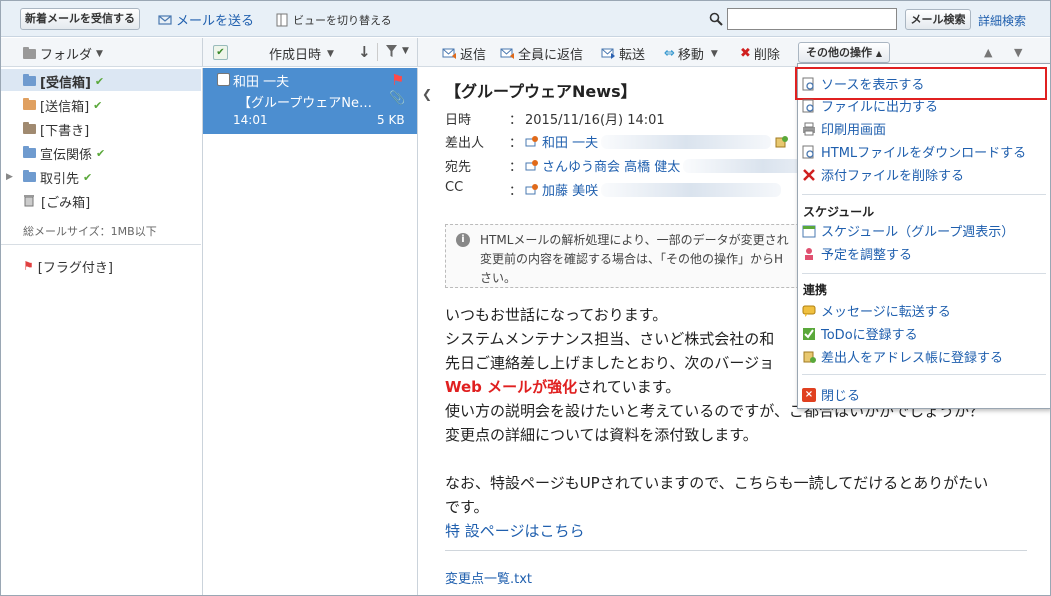 This screenshot has width=1051, height=596. What do you see at coordinates (873, 85) in the screenshot?
I see `menu-item-label: ソースを表示する` at bounding box center [873, 85].